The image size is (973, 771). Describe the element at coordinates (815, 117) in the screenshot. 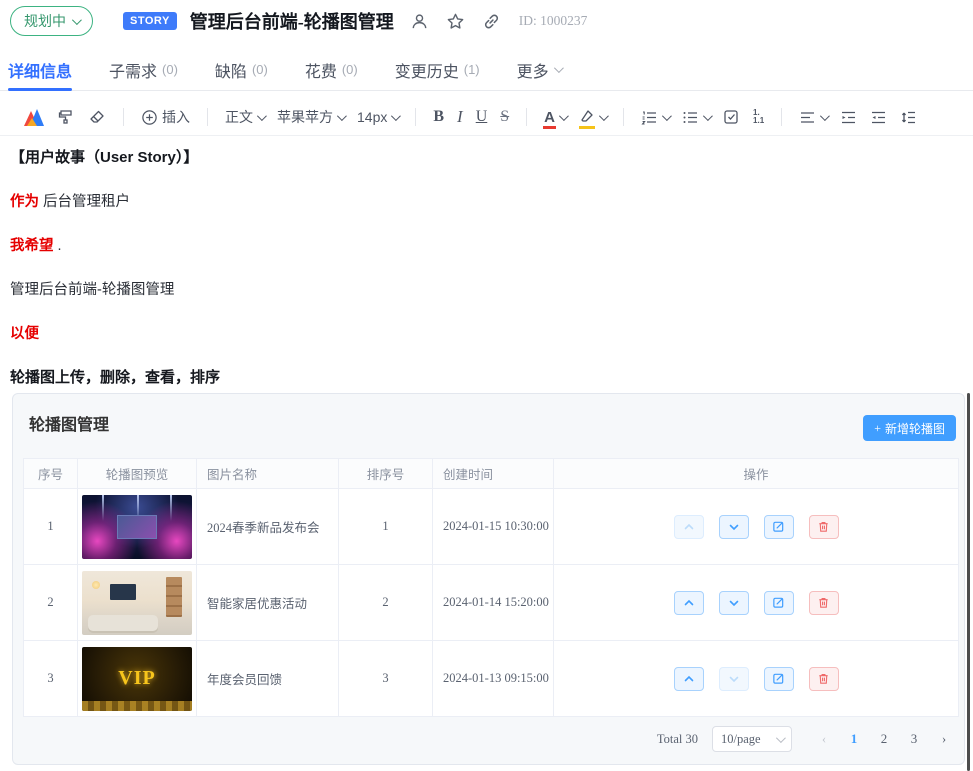

I see `align-button` at that location.